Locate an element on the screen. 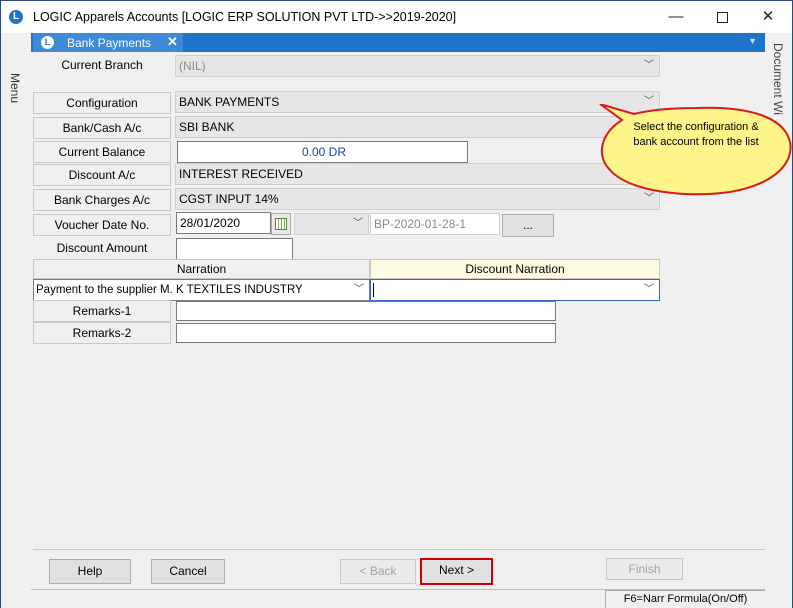 This screenshot has height=608, width=793. tab-list-chevron-icon: ▼ is located at coordinates (752, 41).